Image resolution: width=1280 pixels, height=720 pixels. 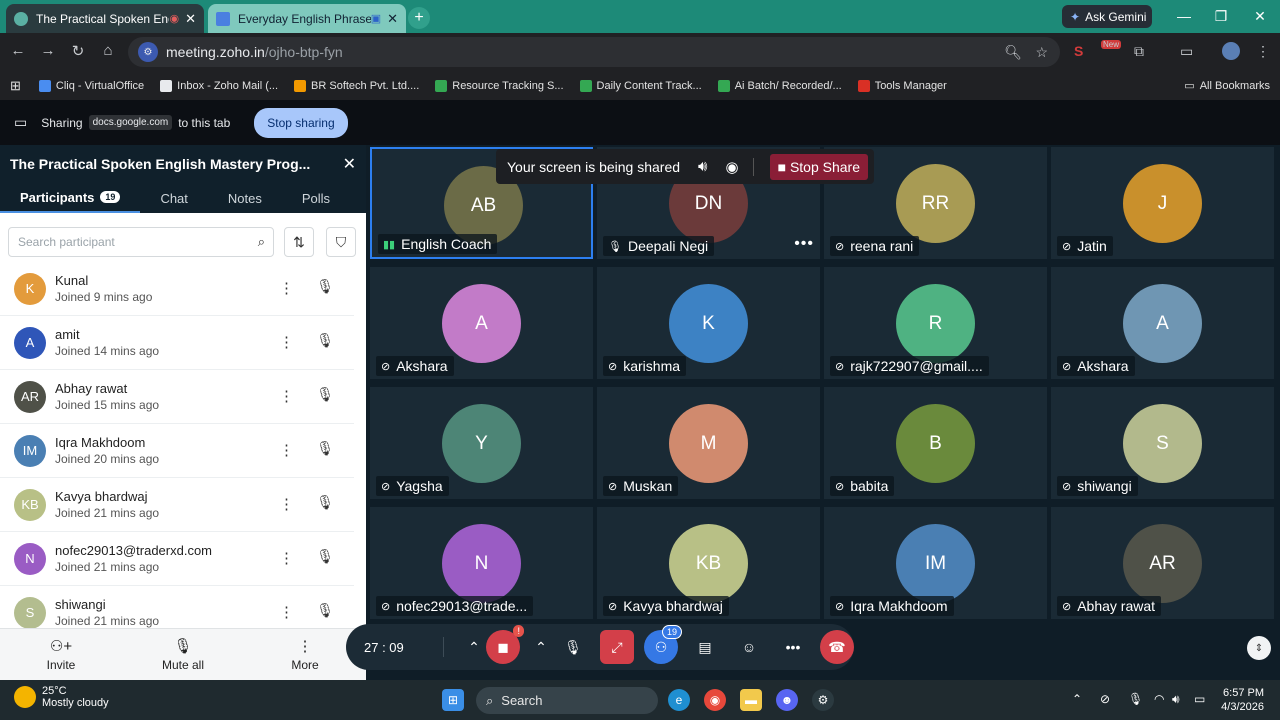 What do you see at coordinates (787, 700) in the screenshot?
I see `discord-icon: ☻` at bounding box center [787, 700].